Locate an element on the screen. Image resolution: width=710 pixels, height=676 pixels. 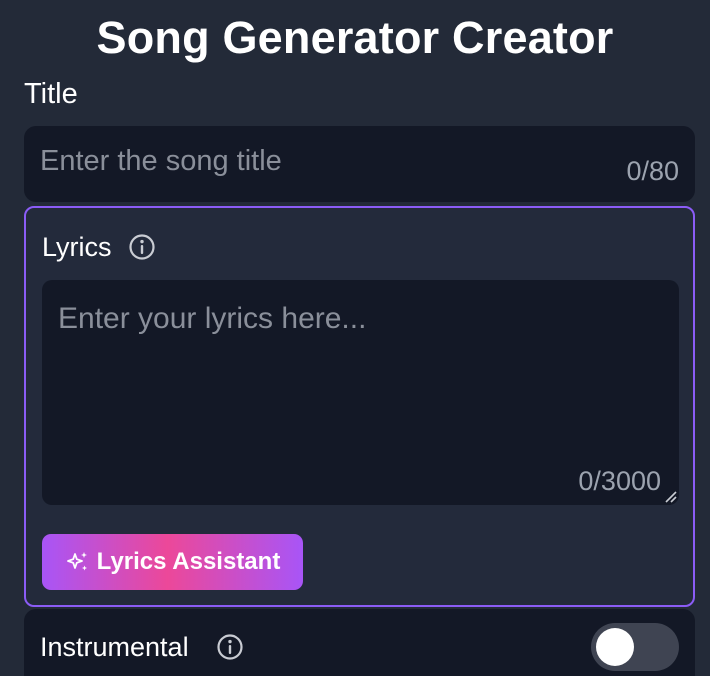
lyrics-header: Lyrics is located at coordinates (99, 247).